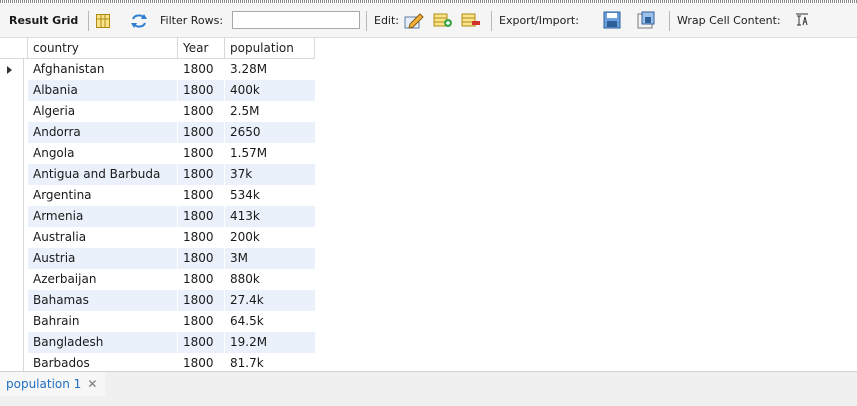 The height and width of the screenshot is (406, 857). What do you see at coordinates (102, 69) in the screenshot?
I see `cell-country: Afghanistan` at bounding box center [102, 69].